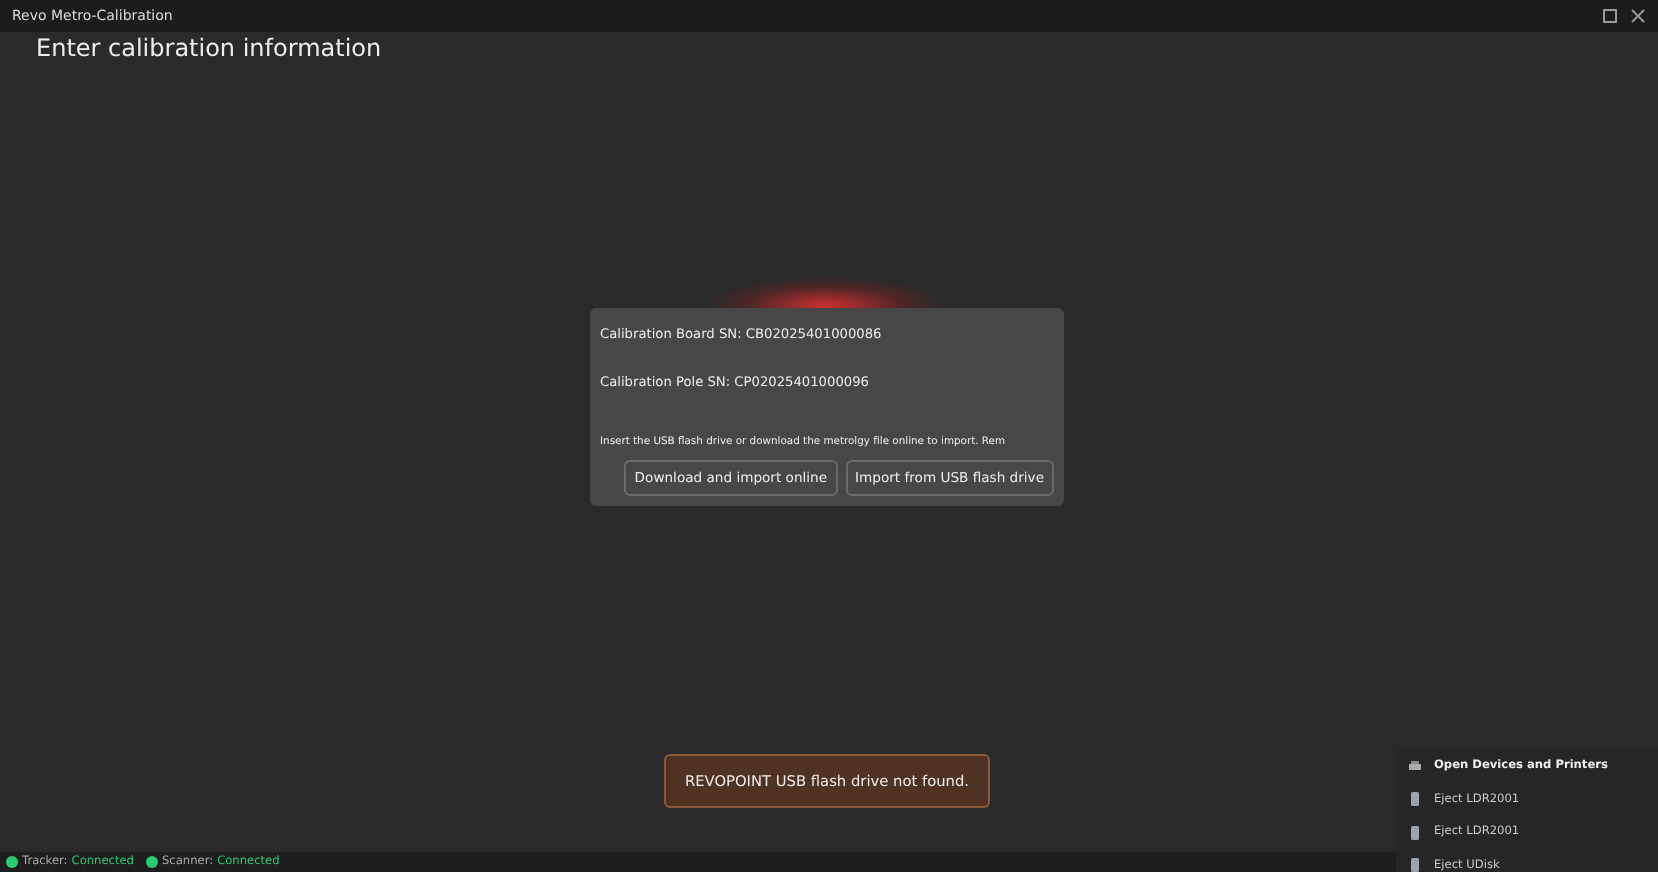  I want to click on close-icon, so click(1638, 16).